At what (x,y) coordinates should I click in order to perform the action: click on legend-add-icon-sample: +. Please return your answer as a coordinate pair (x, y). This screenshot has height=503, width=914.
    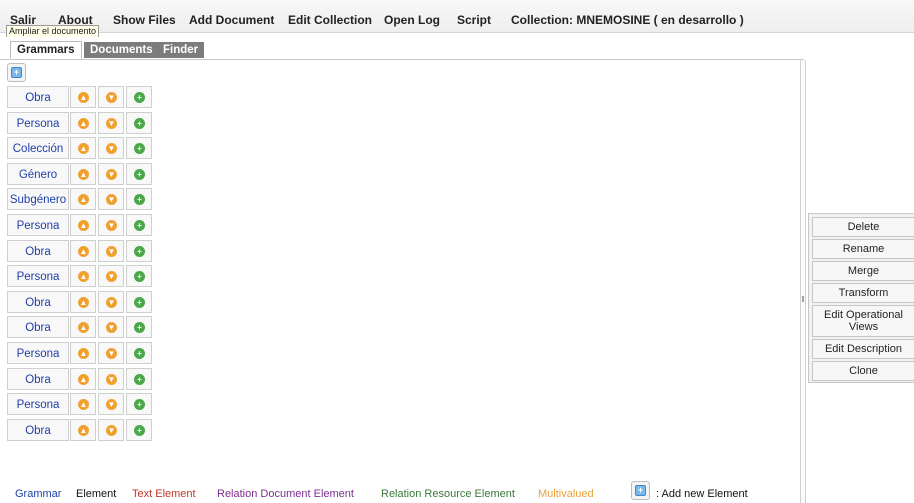
    Looking at the image, I should click on (640, 490).